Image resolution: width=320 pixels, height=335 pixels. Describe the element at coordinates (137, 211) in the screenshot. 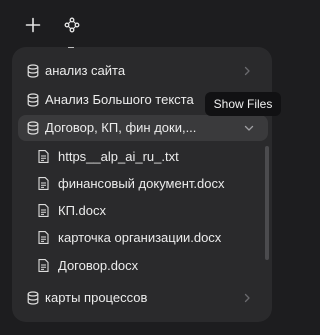

I see `file-item: КП.docx` at that location.